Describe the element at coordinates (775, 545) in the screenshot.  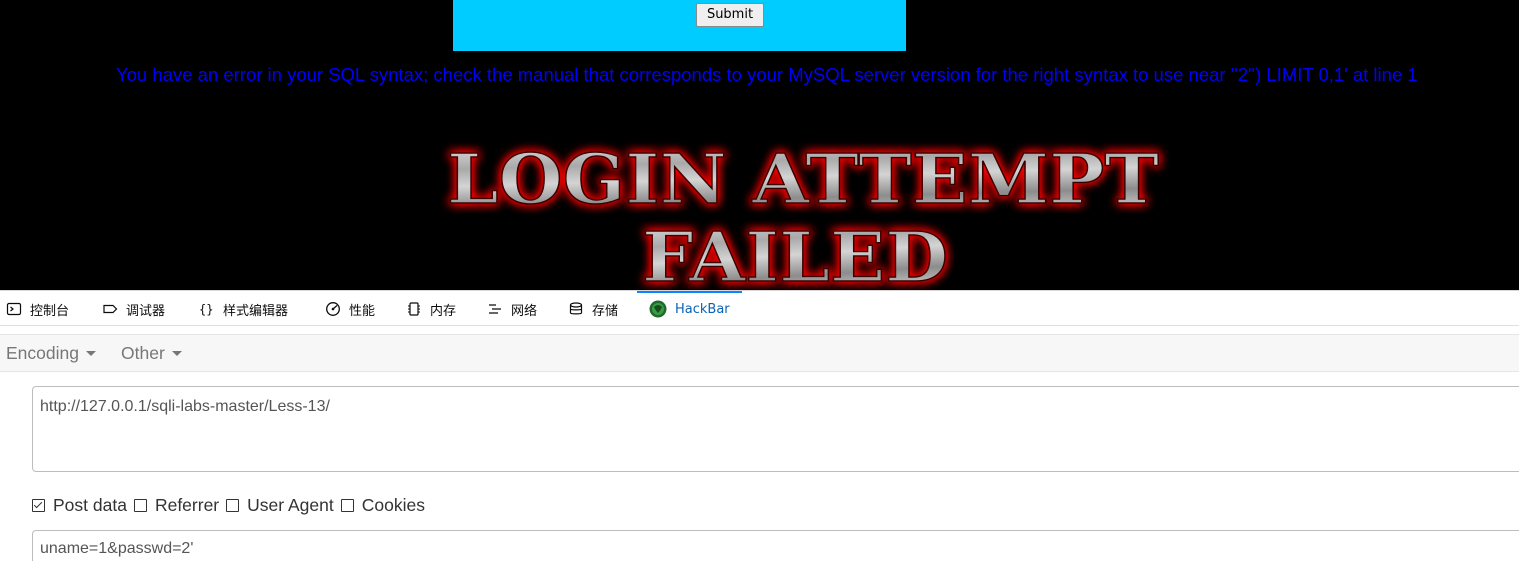
I see `post-data-textarea: uname=1&passwd=2'` at that location.